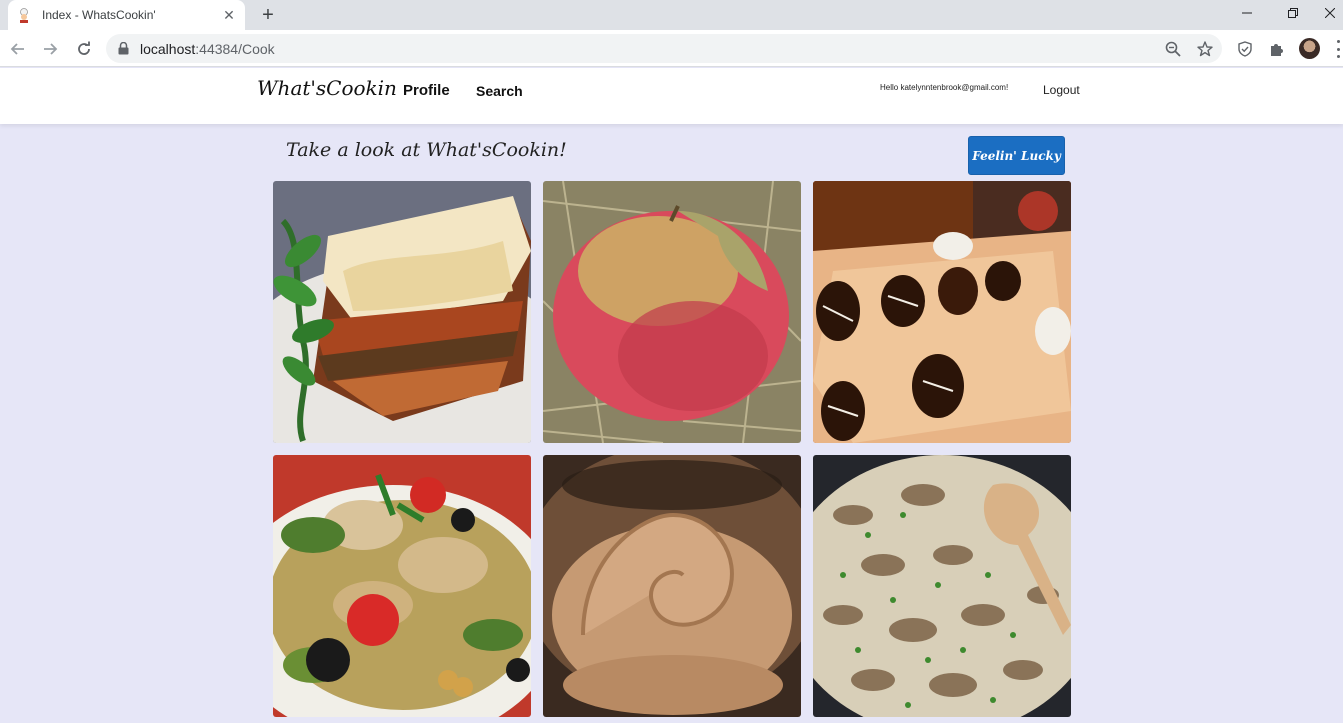 This screenshot has height=723, width=1343. I want to click on apple-photo, so click(672, 312).